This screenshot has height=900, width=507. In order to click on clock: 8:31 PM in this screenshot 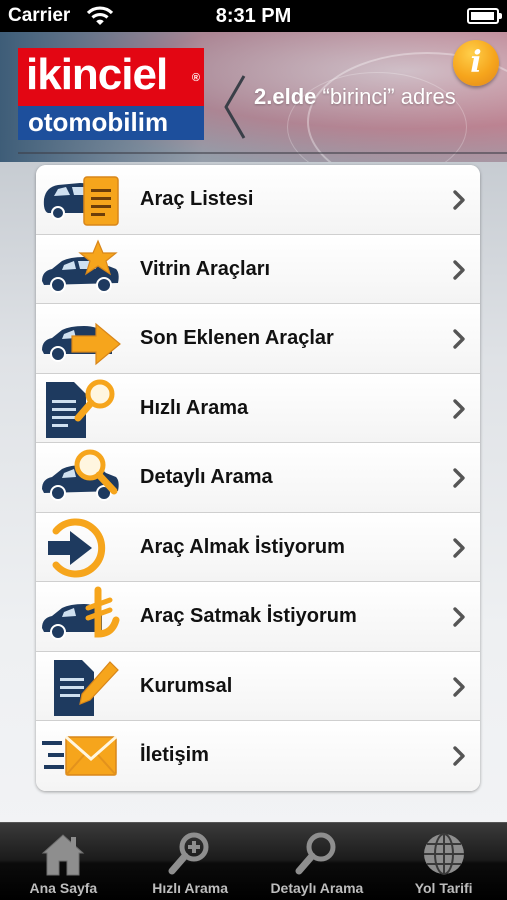, I will do `click(253, 16)`.